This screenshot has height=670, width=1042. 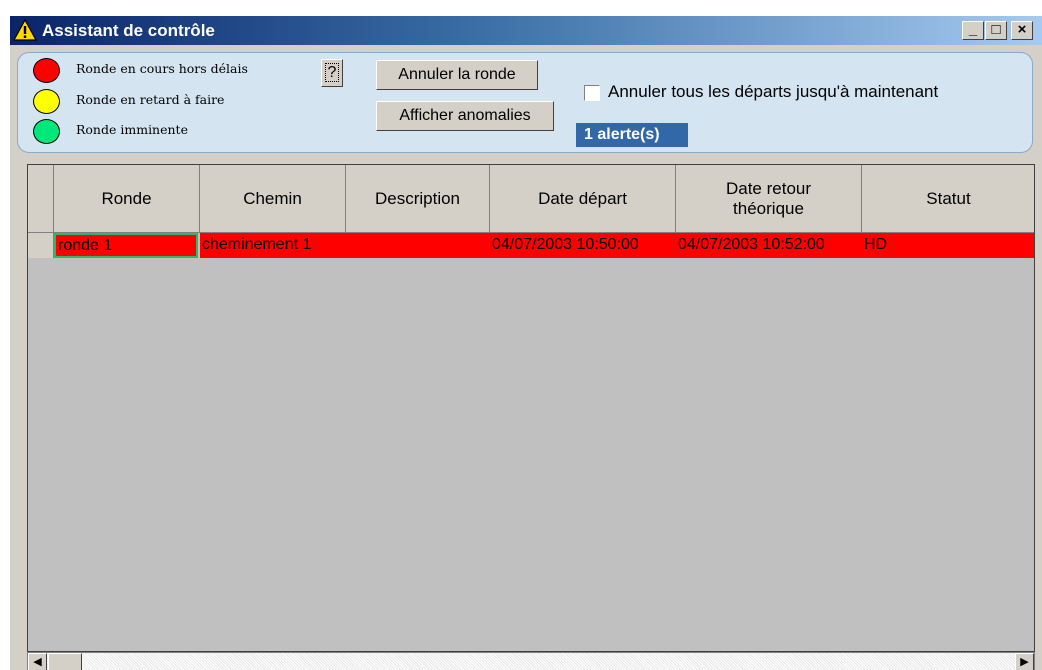 I want to click on window-title: Assistant de contrôle, so click(x=128, y=30).